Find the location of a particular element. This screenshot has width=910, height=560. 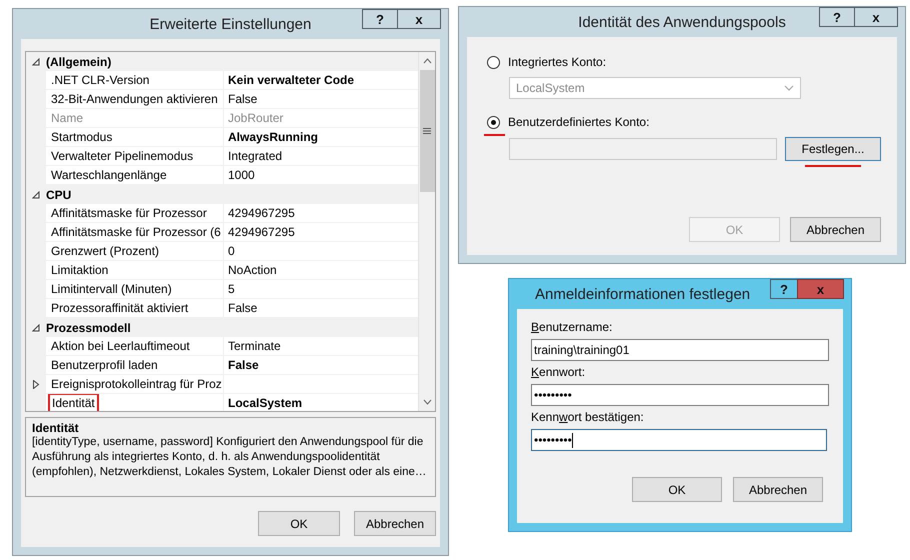

property-row: Limitaktion NoAction is located at coordinates (222, 270).